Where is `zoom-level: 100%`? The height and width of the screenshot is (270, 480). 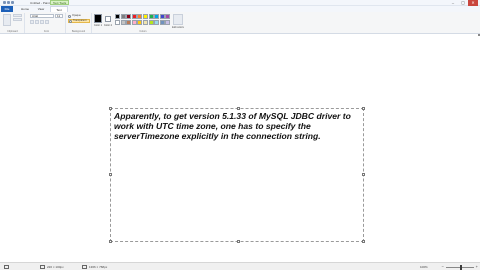 zoom-level: 100% is located at coordinates (424, 267).